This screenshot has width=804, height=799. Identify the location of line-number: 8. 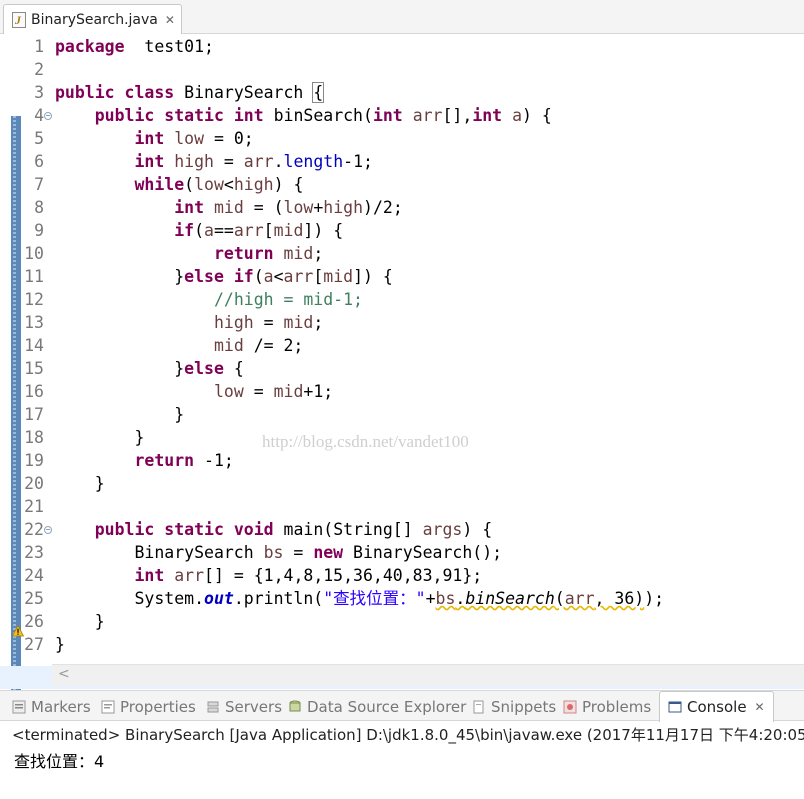
(39, 207).